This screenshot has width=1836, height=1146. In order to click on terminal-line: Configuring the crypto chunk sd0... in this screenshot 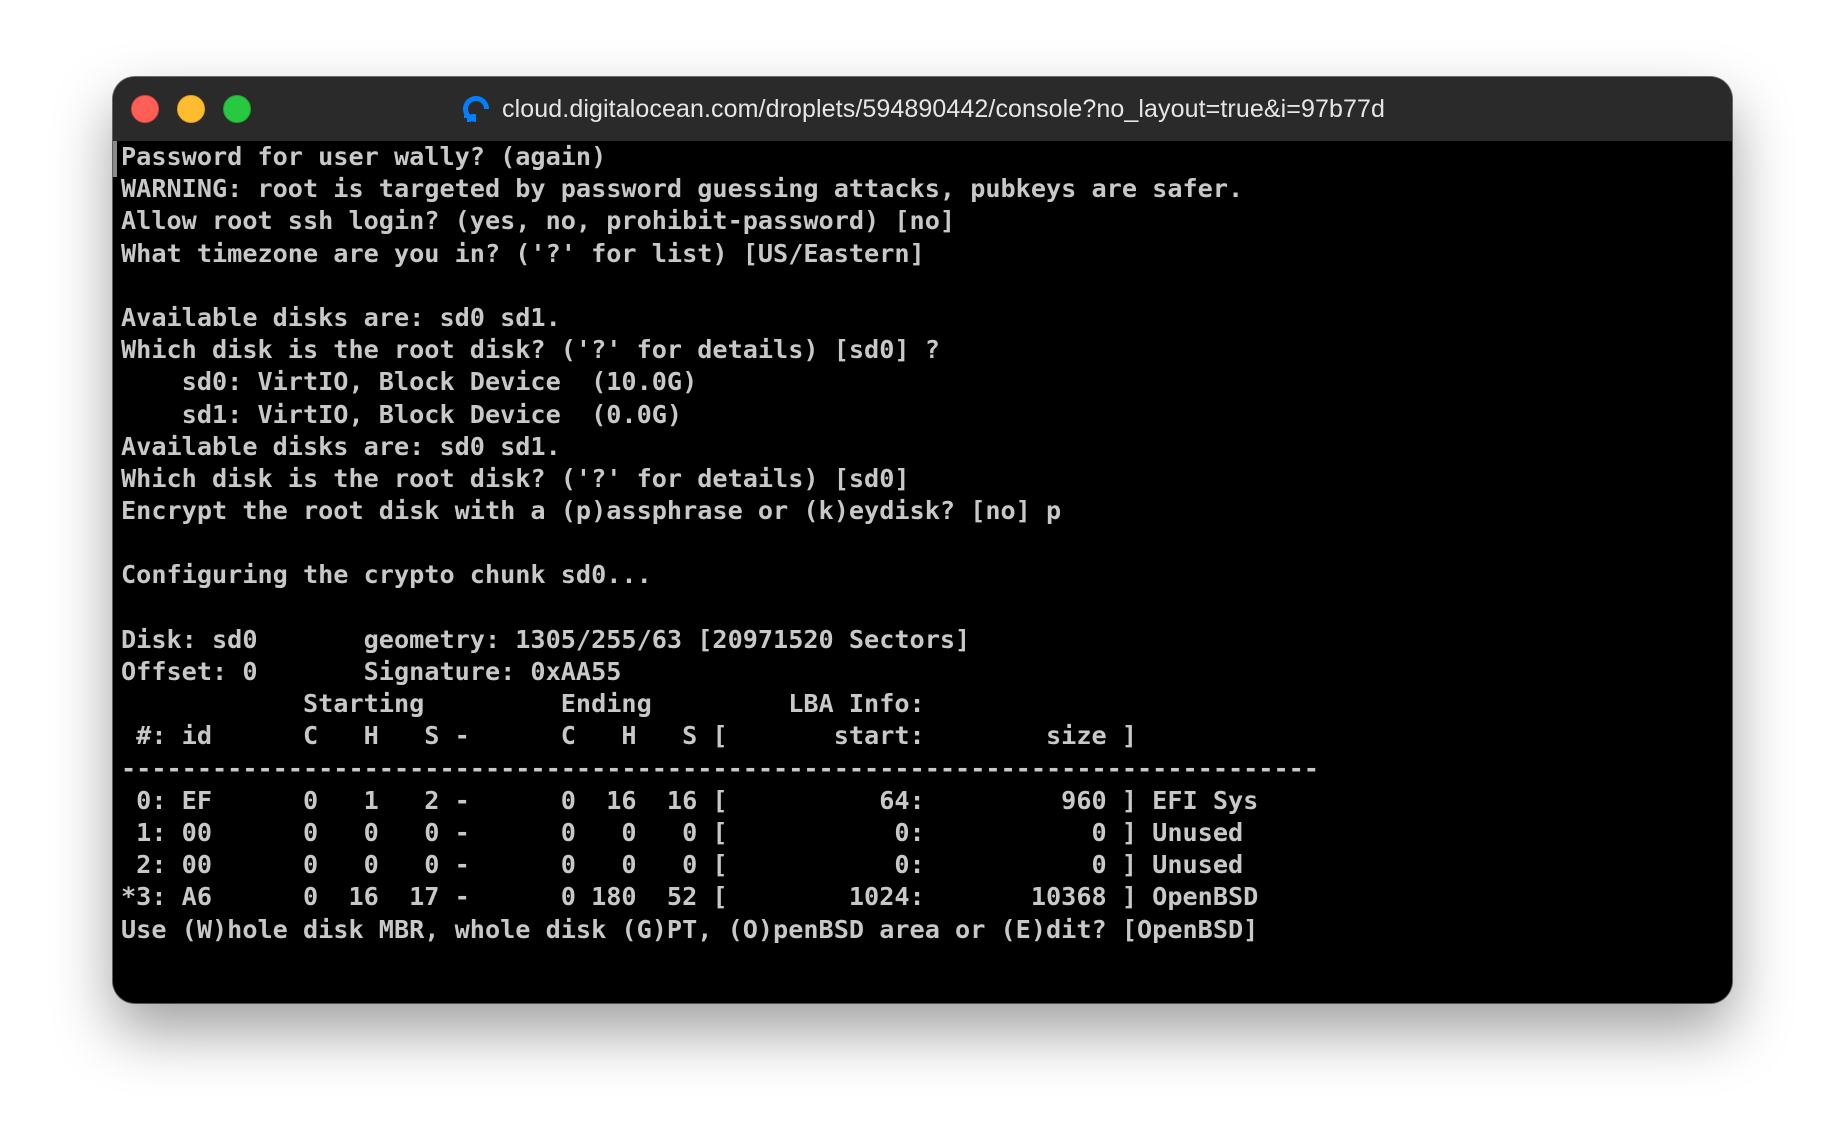, I will do `click(386, 575)`.